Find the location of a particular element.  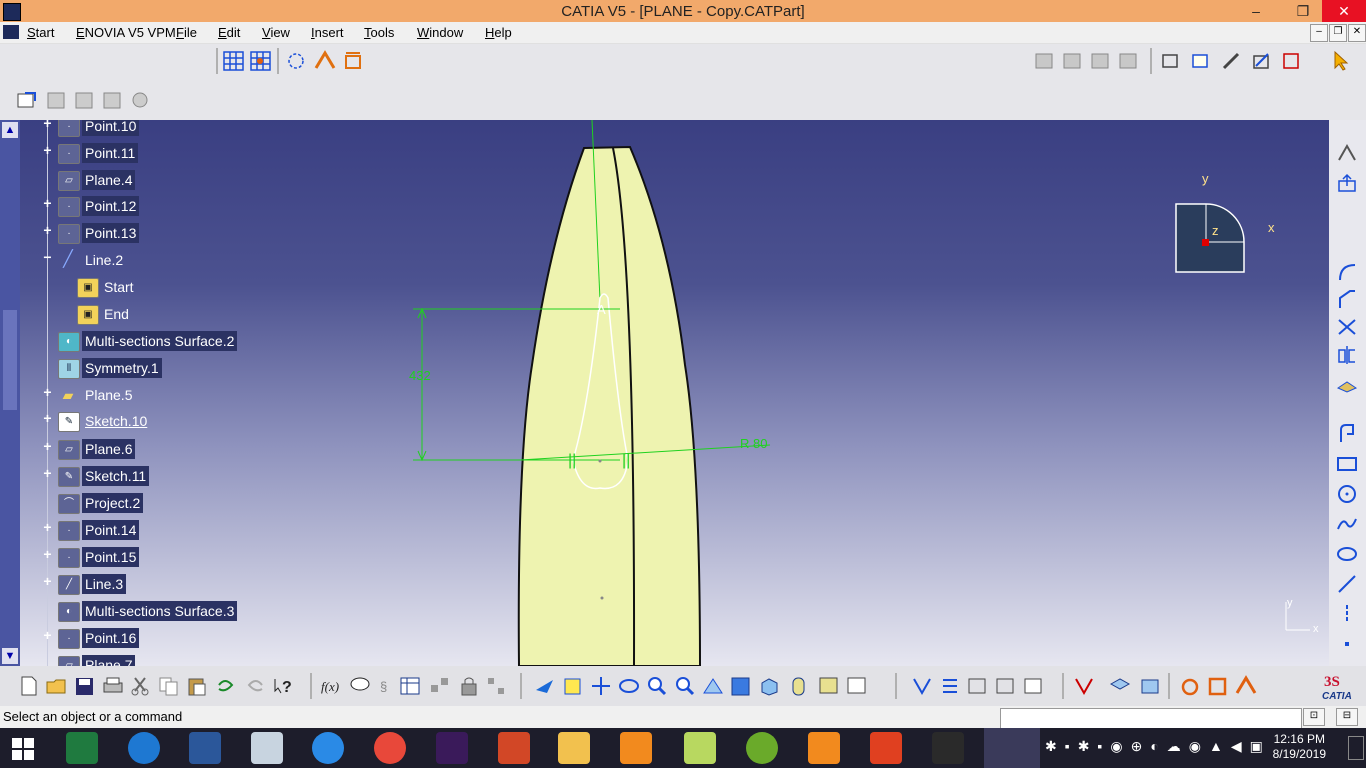

status-button-1: ⊡ is located at coordinates (1314, 717).